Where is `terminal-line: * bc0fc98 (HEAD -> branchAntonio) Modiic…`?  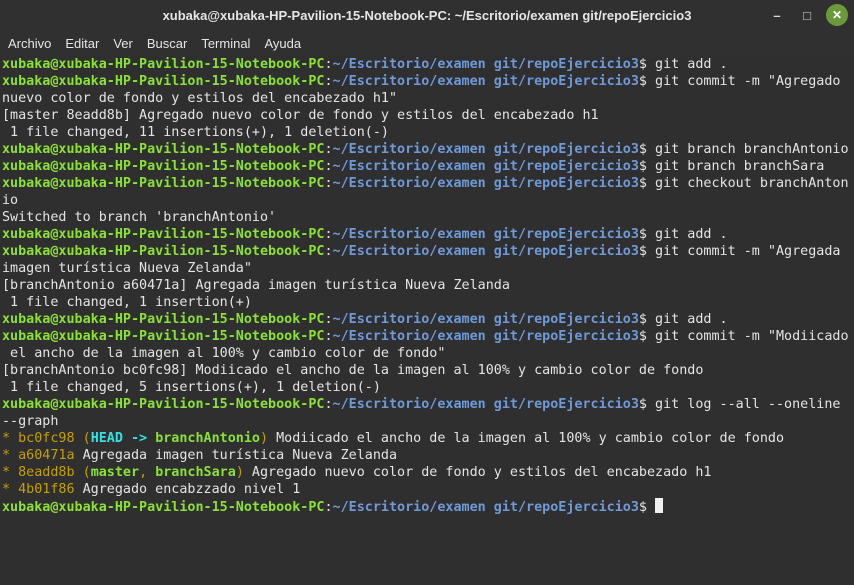 terminal-line: * bc0fc98 (HEAD -> branchAntonio) Modiic… is located at coordinates (428, 438).